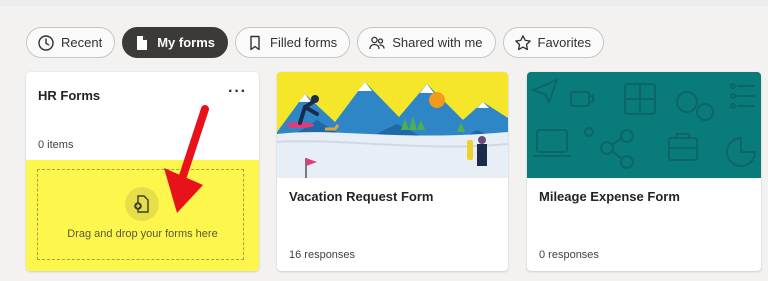 This screenshot has width=768, height=281. What do you see at coordinates (437, 42) in the screenshot?
I see `filter-label: Shared with me` at bounding box center [437, 42].